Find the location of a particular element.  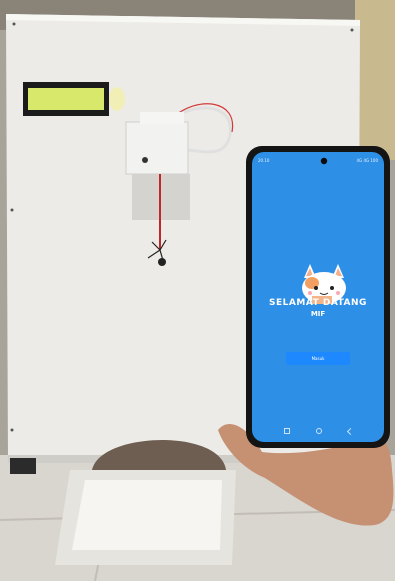

phone-nav-bar is located at coordinates (318, 431).